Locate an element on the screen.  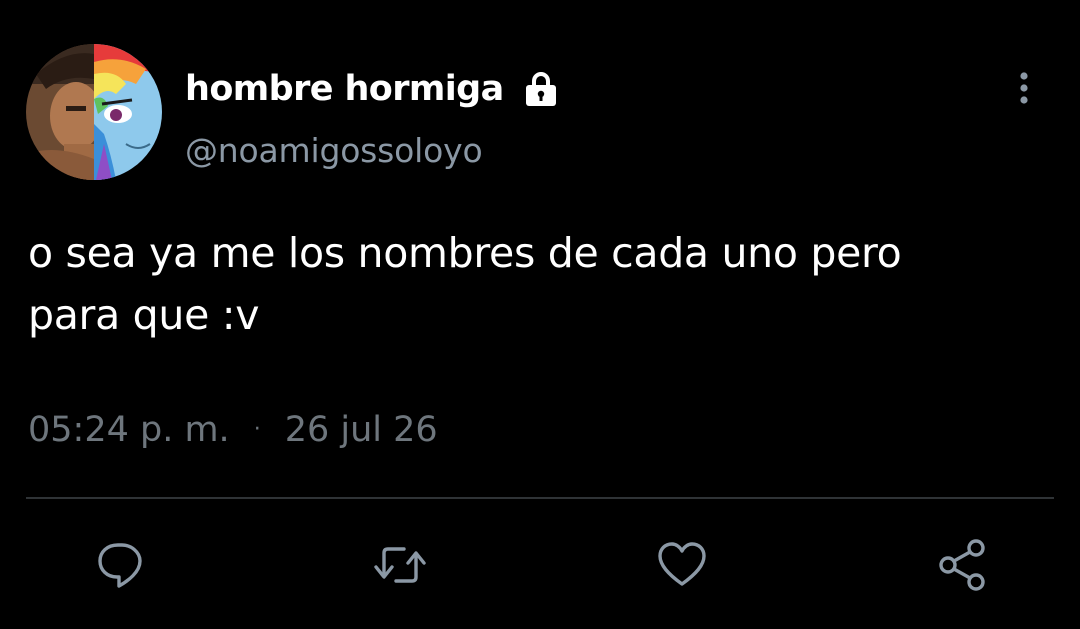
display-name: hombre hormiga is located at coordinates (344, 89).